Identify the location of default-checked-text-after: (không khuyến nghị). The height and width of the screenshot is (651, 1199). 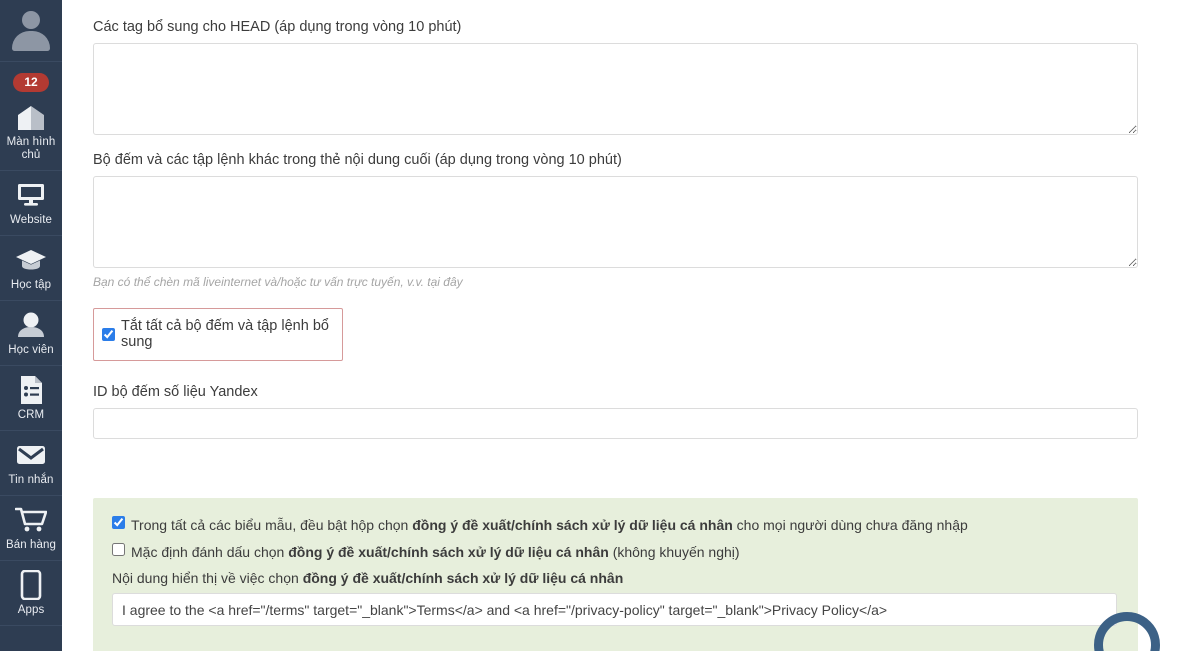
(674, 552).